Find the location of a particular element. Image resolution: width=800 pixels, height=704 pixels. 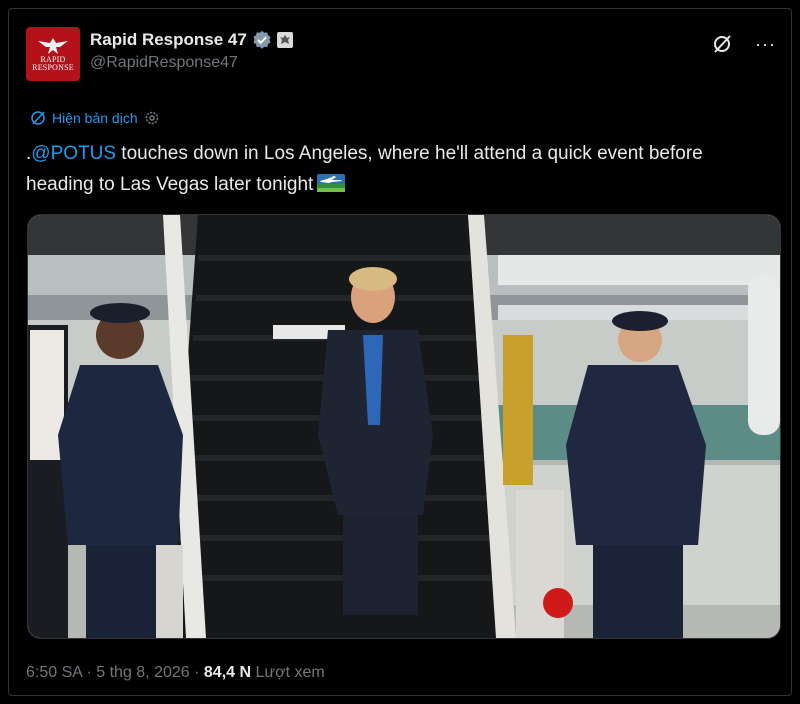

view-count: 84,4 N is located at coordinates (227, 672).